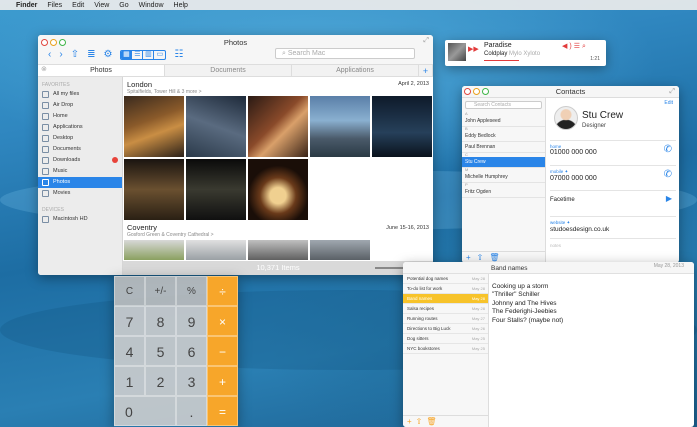 The height and width of the screenshot is (427, 697). What do you see at coordinates (222, 321) in the screenshot?
I see `multiply-key: ×` at bounding box center [222, 321].